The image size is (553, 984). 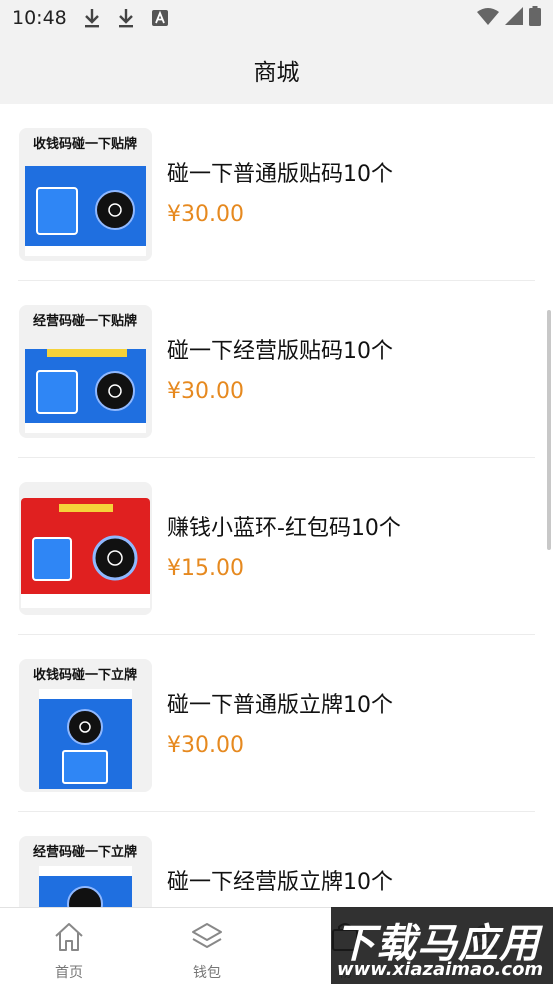 I want to click on scrollbar, so click(x=549, y=430).